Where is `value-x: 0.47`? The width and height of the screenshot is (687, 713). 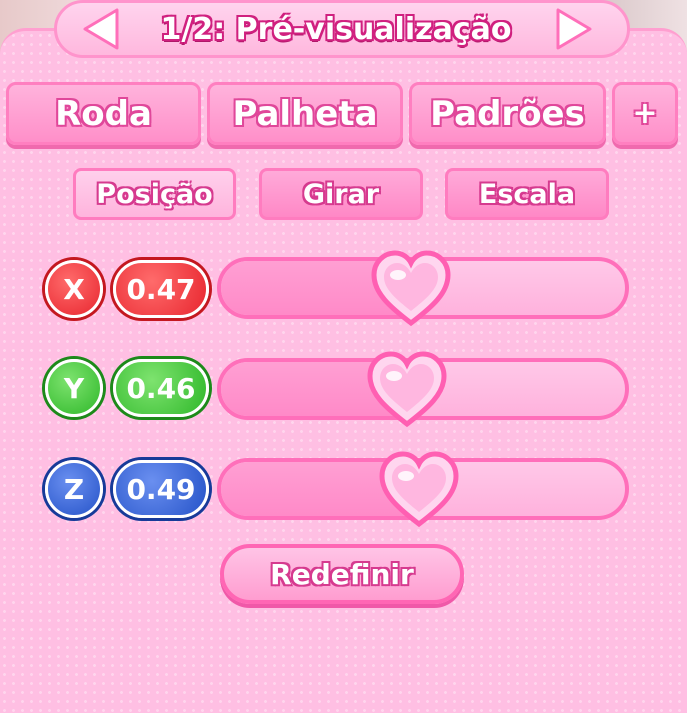
value-x: 0.47 is located at coordinates (161, 289).